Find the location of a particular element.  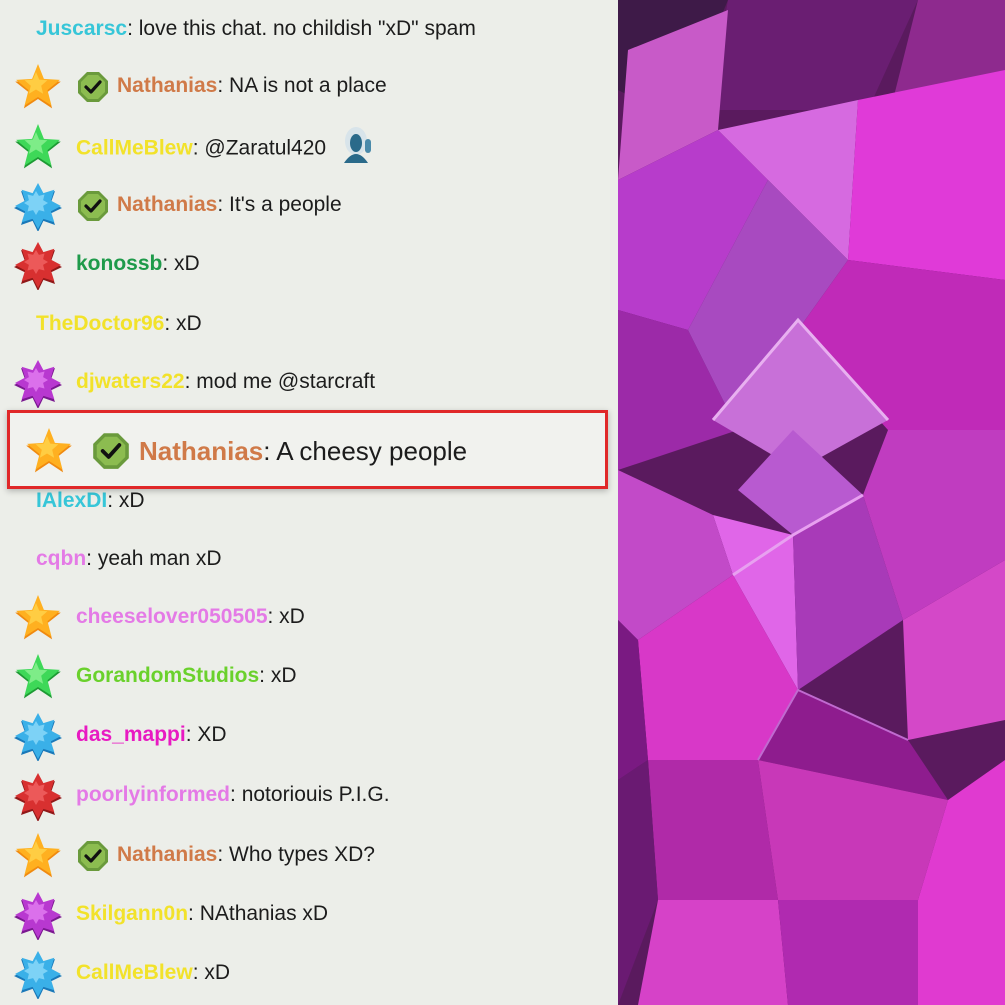

chat-text: Who types XD? is located at coordinates (299, 854).